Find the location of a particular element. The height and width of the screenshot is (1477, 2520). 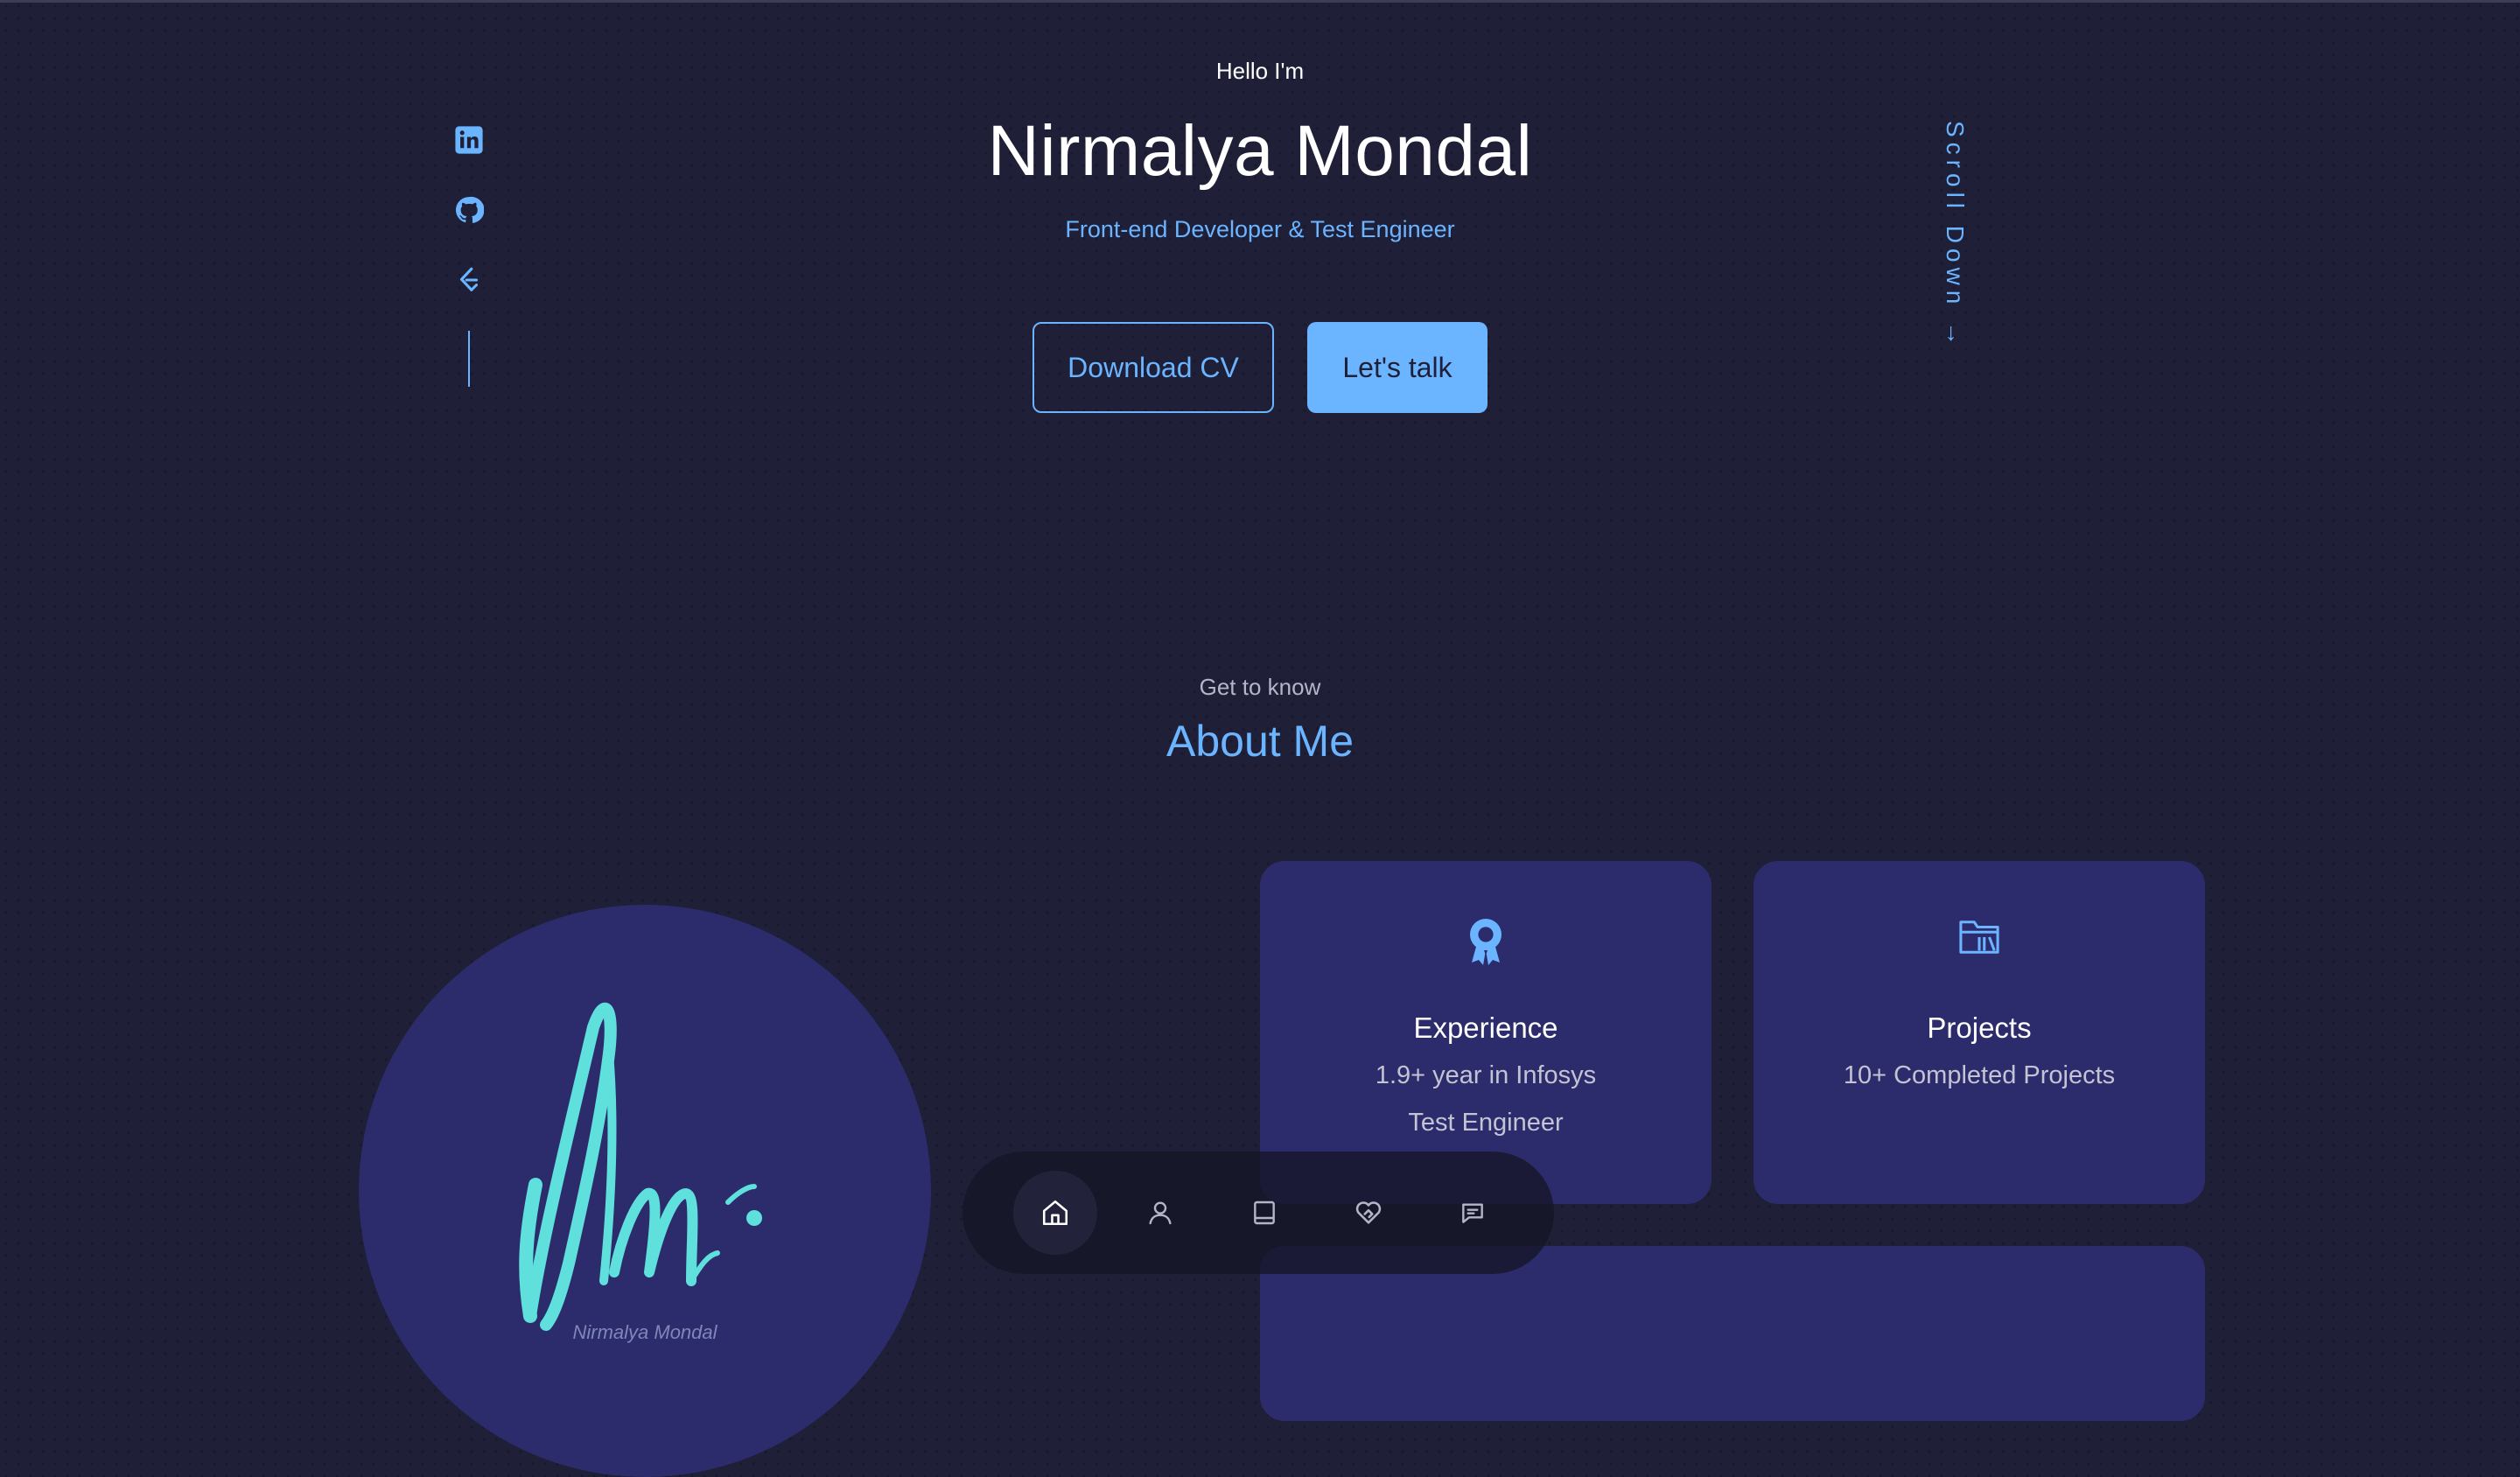

home-icon is located at coordinates (1055, 1213).